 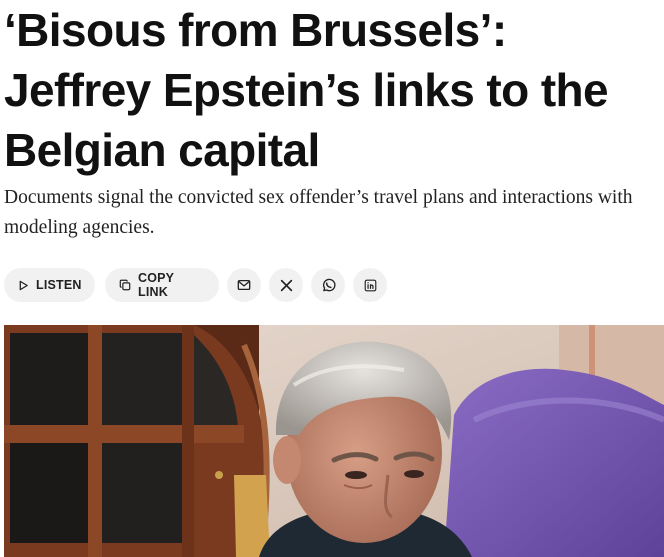 I want to click on share-x-button, so click(x=286, y=285).